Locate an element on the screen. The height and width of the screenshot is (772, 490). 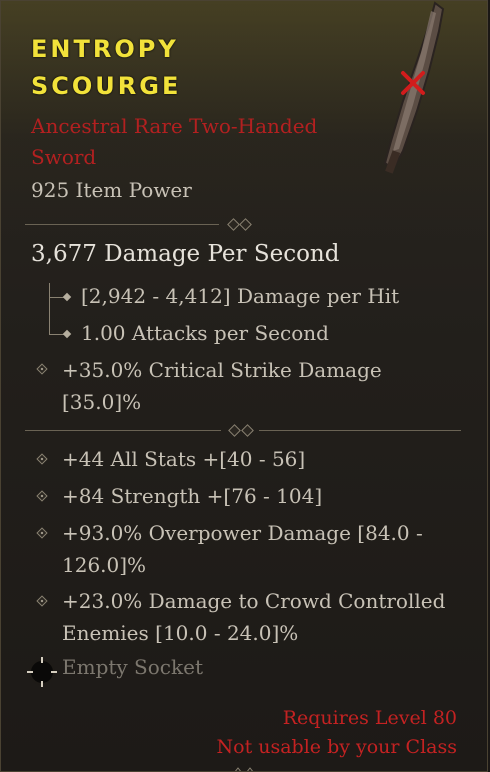
item-power: 925 Item Power is located at coordinates (111, 190).